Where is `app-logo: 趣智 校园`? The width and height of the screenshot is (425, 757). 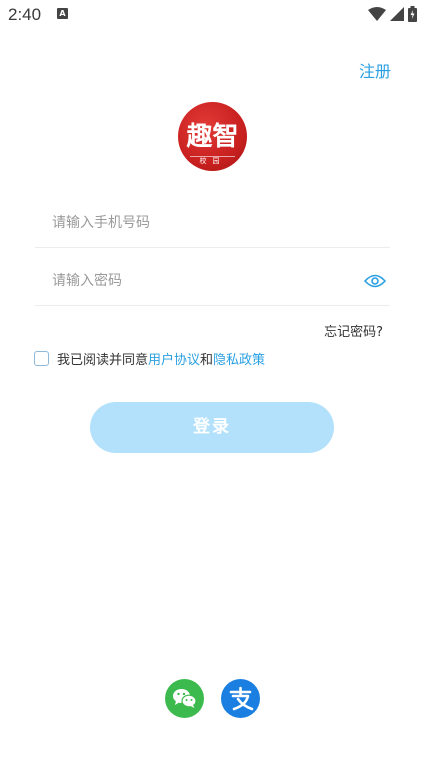 app-logo: 趣智 校园 is located at coordinates (212, 136).